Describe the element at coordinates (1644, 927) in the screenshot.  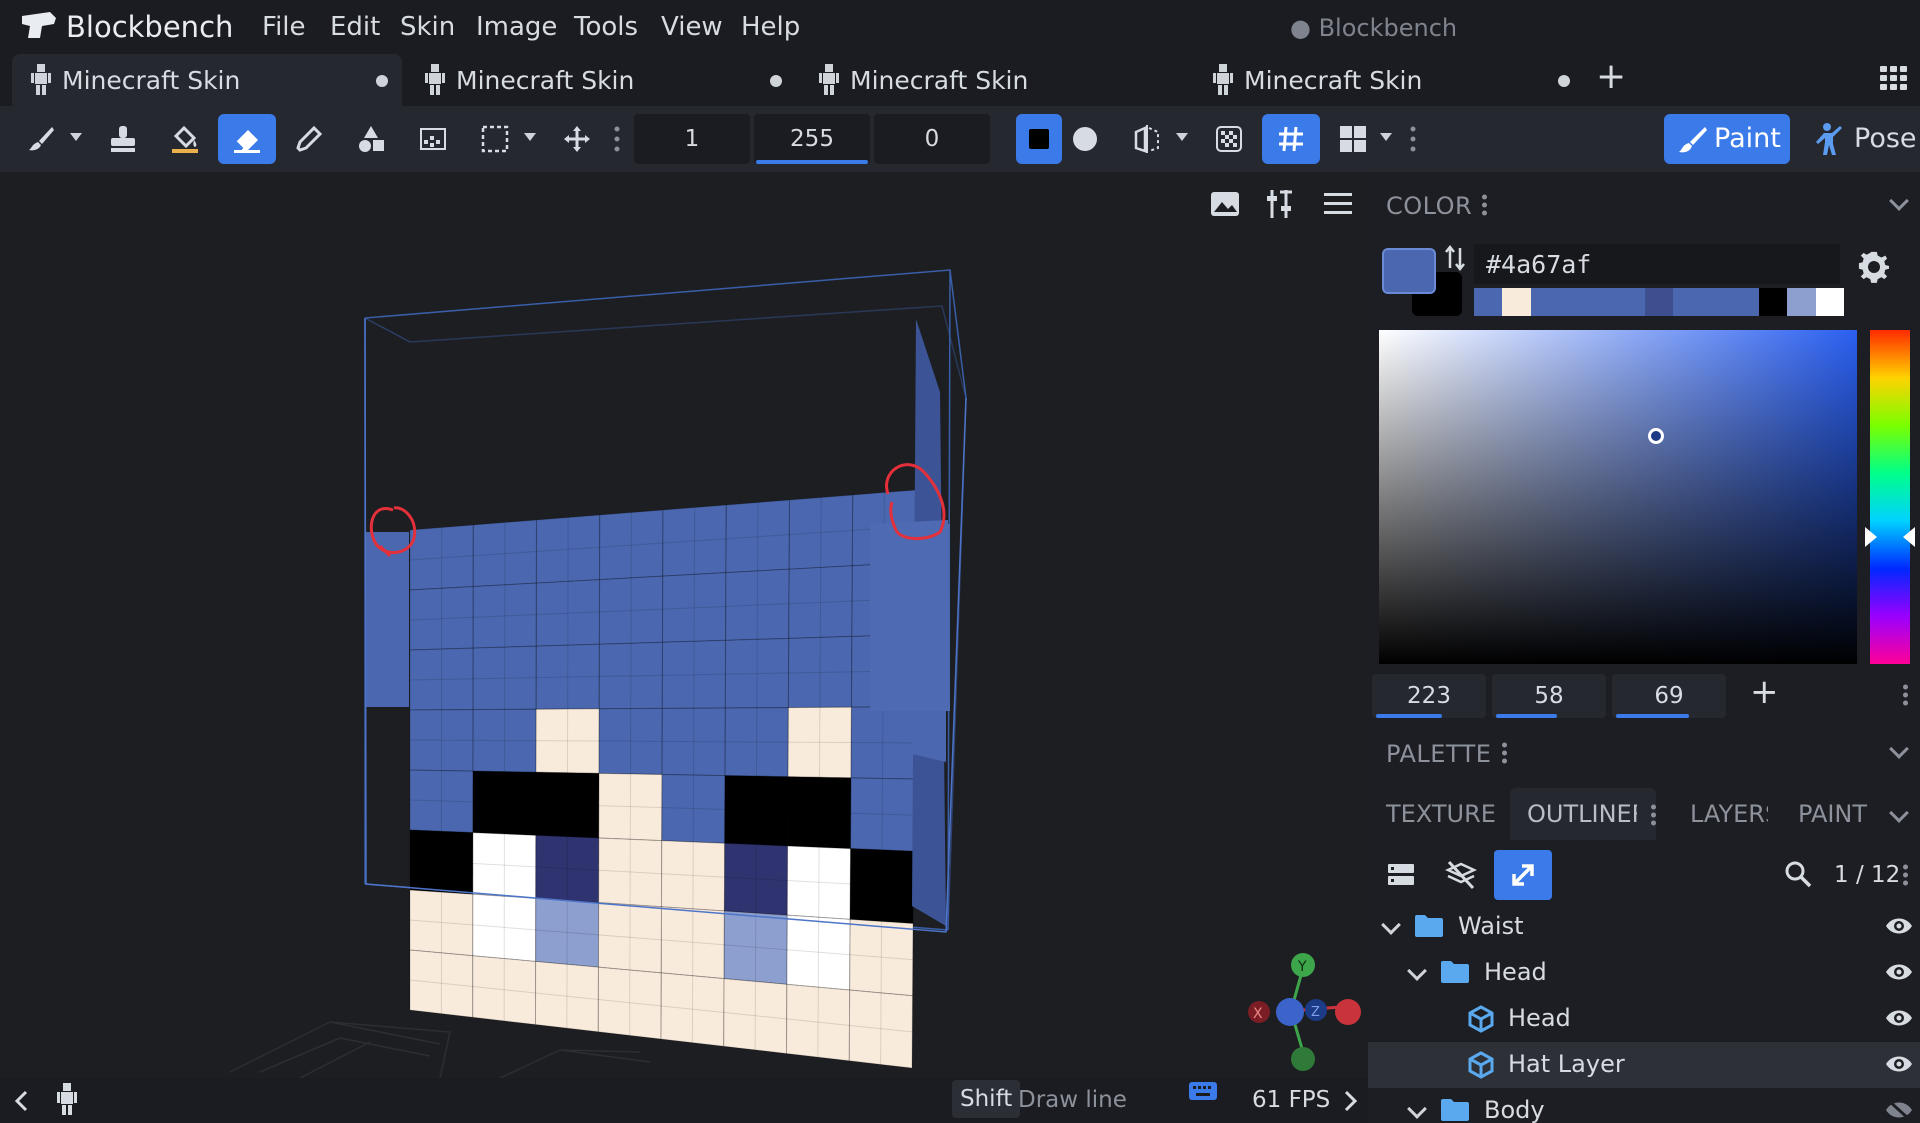
I see `outliner-row-waist: Waist` at that location.